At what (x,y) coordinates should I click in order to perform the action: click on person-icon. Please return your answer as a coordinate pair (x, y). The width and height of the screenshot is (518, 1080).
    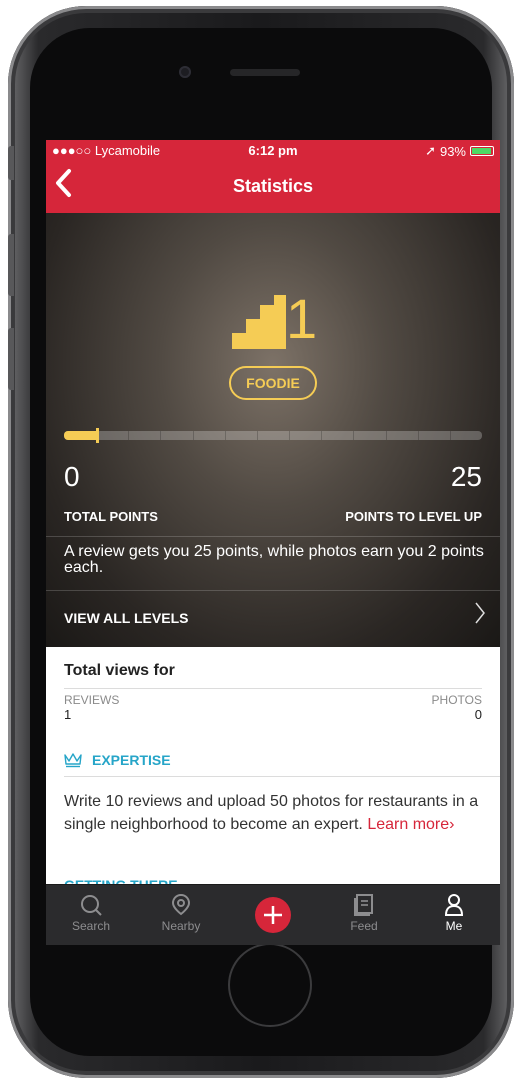
    Looking at the image, I should click on (454, 905).